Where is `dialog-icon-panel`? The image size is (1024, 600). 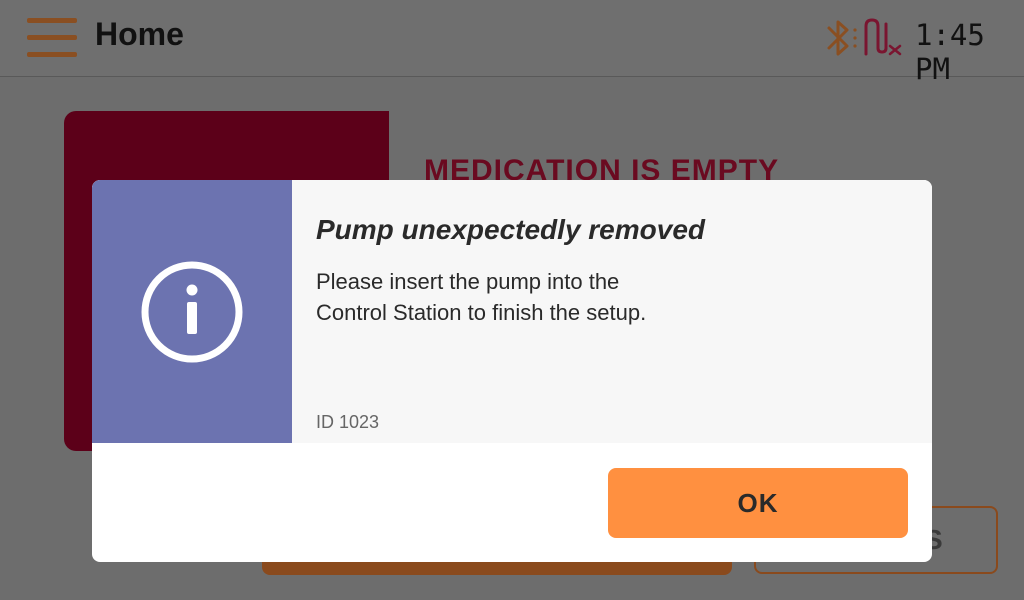 dialog-icon-panel is located at coordinates (192, 311).